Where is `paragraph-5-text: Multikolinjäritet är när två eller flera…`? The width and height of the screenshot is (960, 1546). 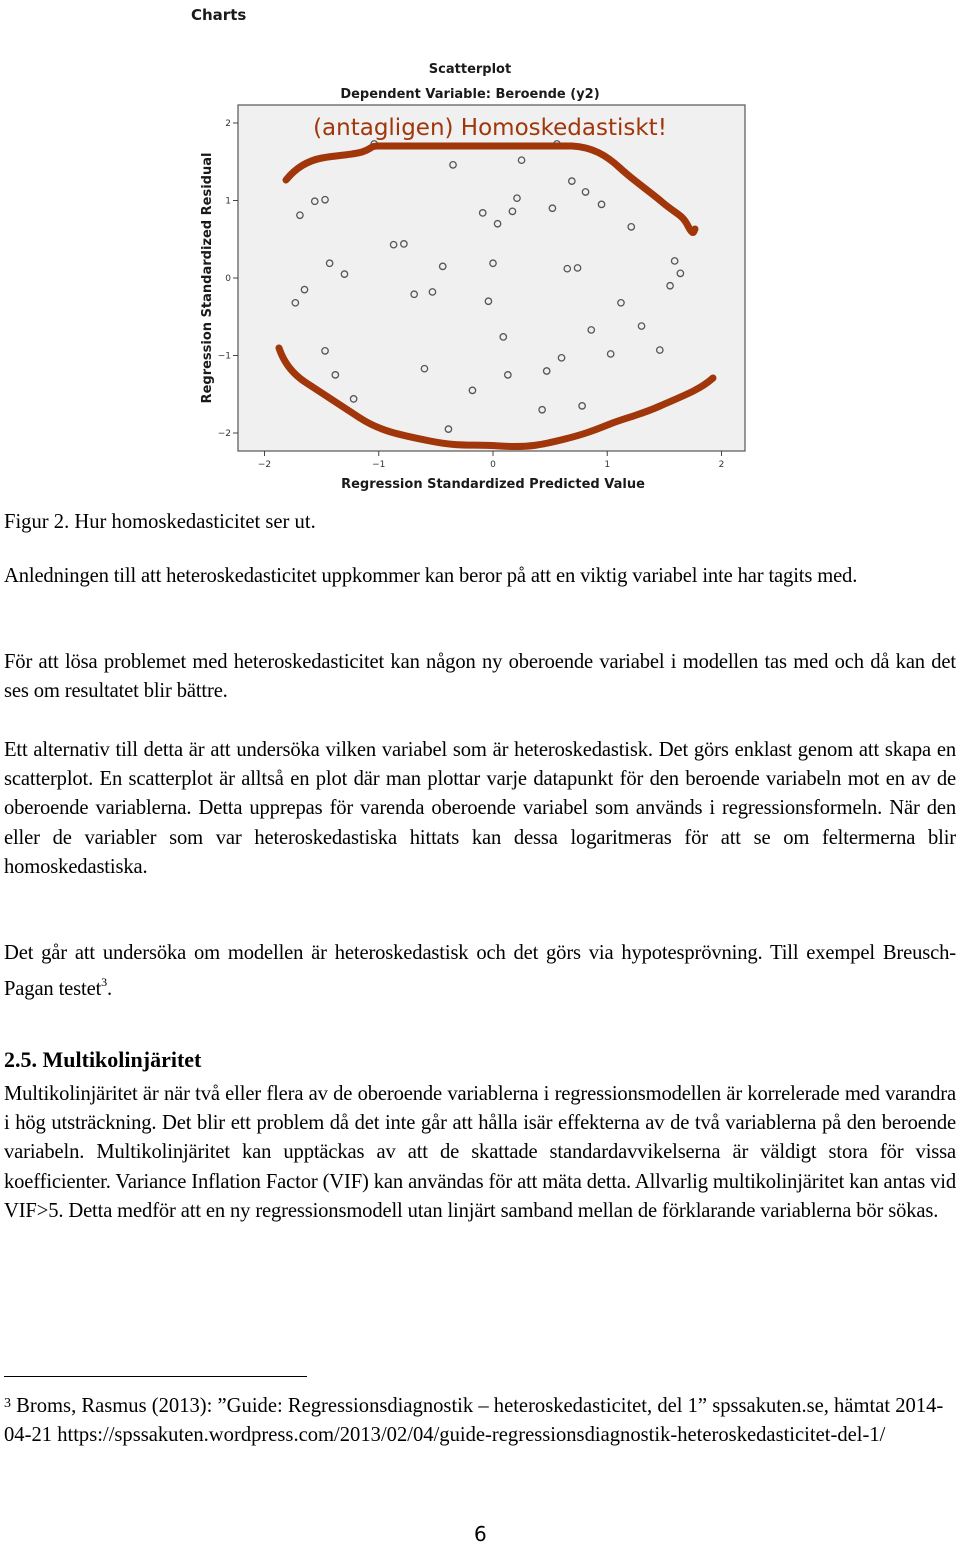
paragraph-5-text: Multikolinjäritet är när två eller flera… is located at coordinates (480, 1152).